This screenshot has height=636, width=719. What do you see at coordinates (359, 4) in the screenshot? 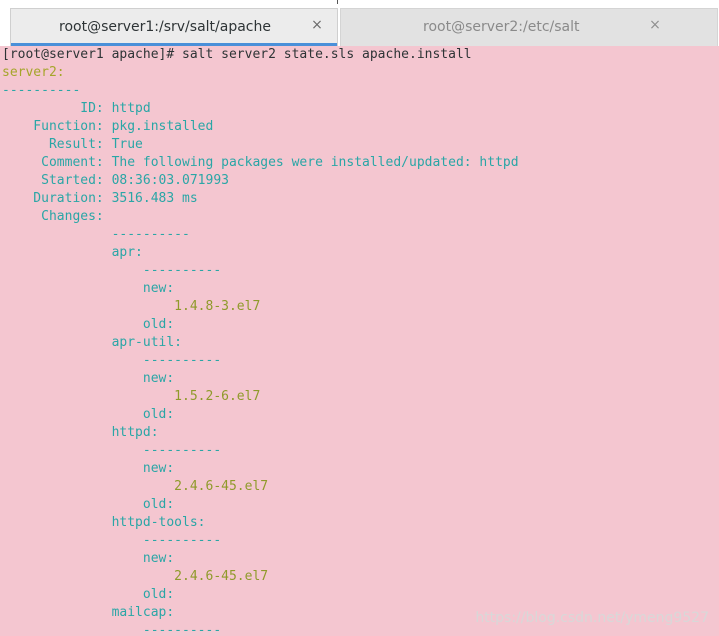
I see `window-top-edge` at bounding box center [359, 4].